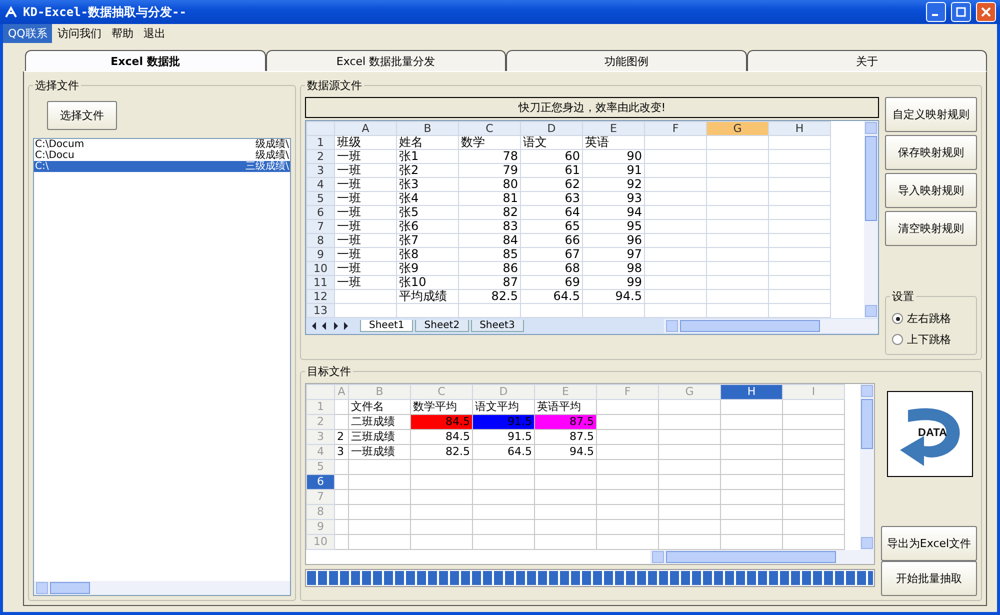 Image resolution: width=1000 pixels, height=615 pixels. I want to click on table-cell: 张9, so click(427, 269).